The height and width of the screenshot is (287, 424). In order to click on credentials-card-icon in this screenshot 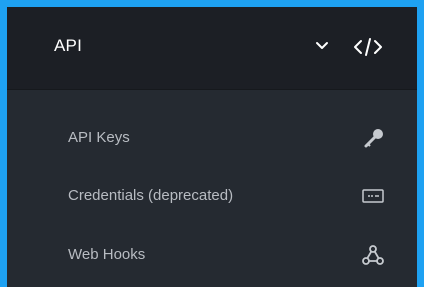, I will do `click(373, 196)`.